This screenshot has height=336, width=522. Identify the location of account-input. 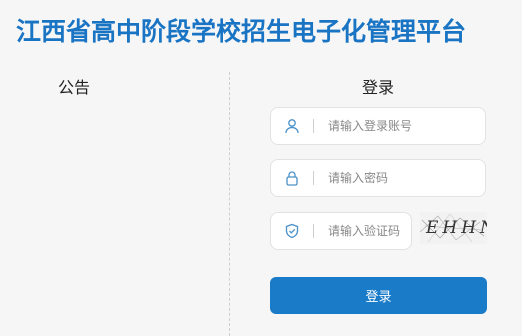
(388, 126).